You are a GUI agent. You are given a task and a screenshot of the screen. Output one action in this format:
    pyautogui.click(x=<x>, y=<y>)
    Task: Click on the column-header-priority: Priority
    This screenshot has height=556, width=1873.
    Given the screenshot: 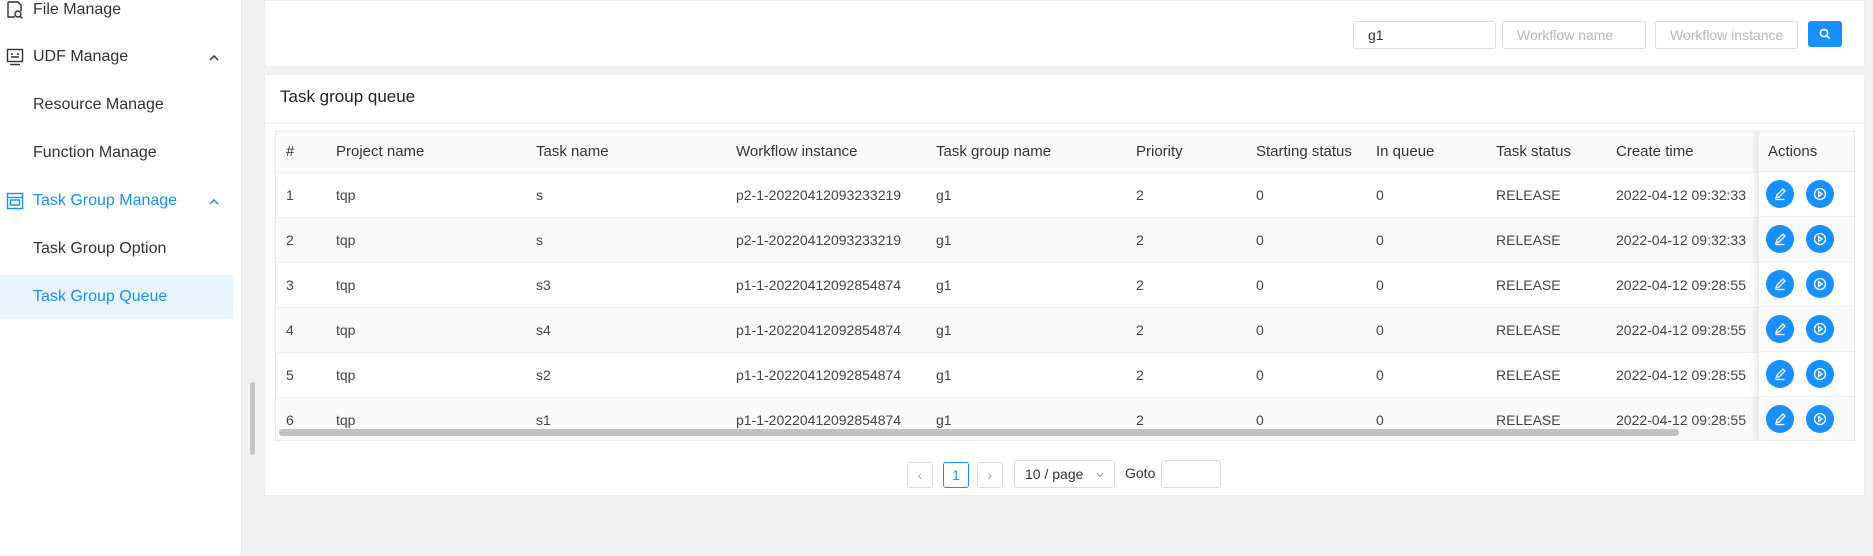 What is the action you would take?
    pyautogui.click(x=1186, y=152)
    